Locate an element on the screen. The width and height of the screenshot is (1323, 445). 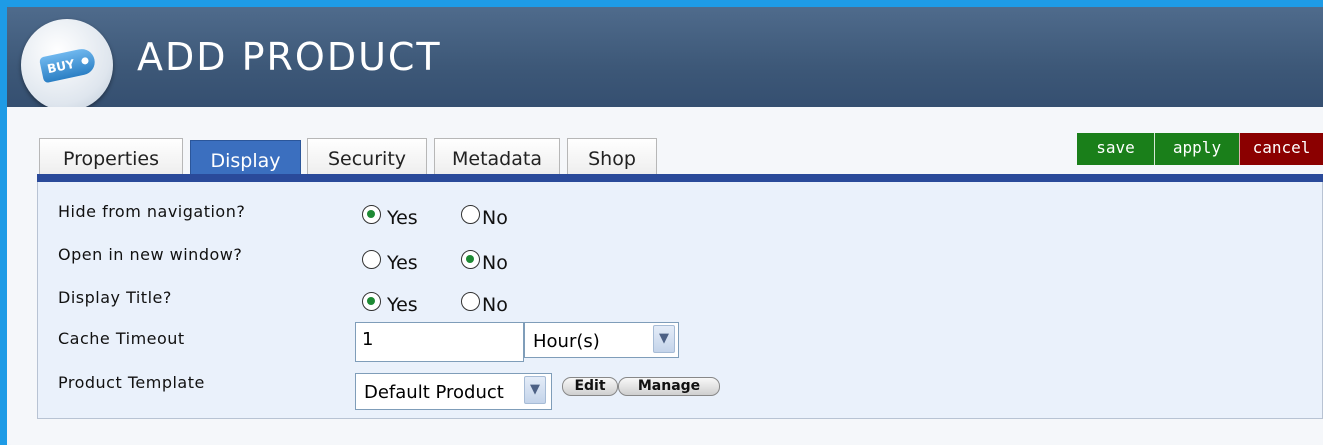
hide-nav-label: Hide from navigation? is located at coordinates (152, 211).